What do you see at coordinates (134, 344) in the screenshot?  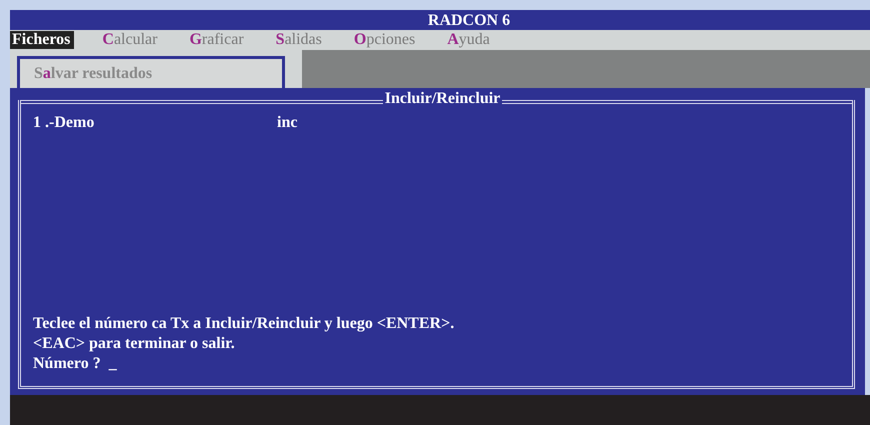 I see `instruction-text: <EAC> para terminar o salir.` at bounding box center [134, 344].